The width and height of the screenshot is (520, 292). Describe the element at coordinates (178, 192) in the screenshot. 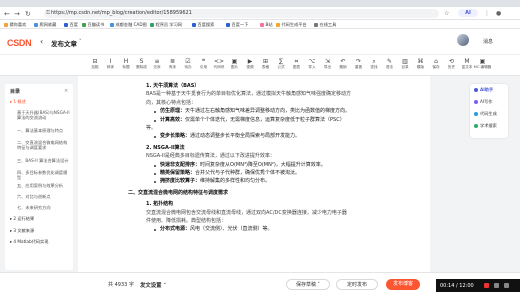

I see `section-heading: 二、交直流混合微电网的结构特征与调度需求` at that location.